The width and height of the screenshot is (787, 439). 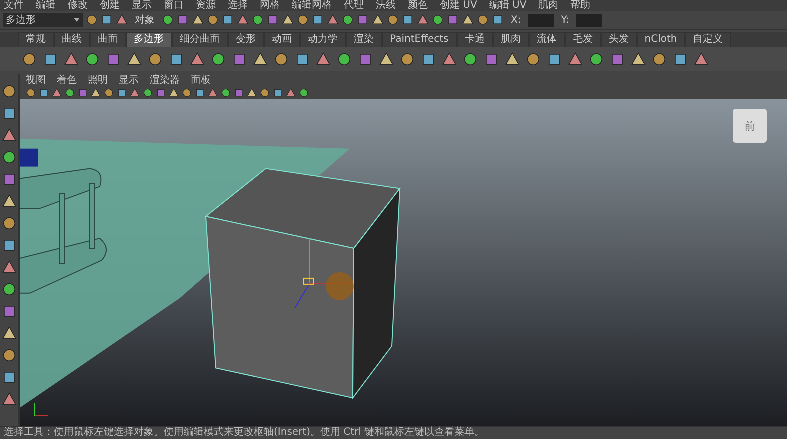 I want to click on mode-dropdown: 多边形, so click(x=43, y=20).